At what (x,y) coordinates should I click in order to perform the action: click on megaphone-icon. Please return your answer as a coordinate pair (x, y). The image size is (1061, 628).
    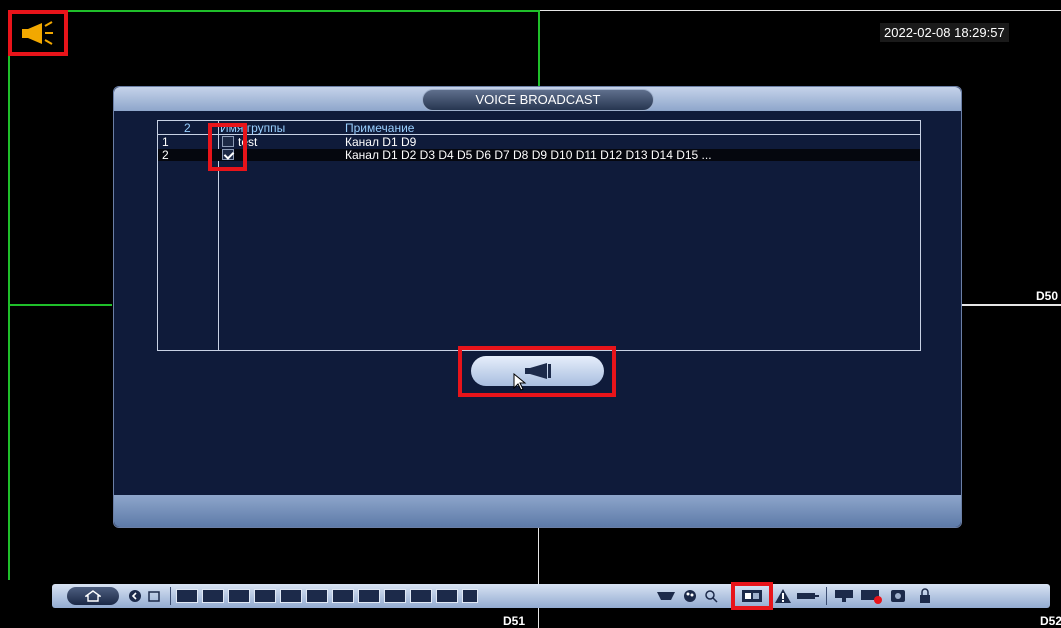
    Looking at the image, I should click on (37, 33).